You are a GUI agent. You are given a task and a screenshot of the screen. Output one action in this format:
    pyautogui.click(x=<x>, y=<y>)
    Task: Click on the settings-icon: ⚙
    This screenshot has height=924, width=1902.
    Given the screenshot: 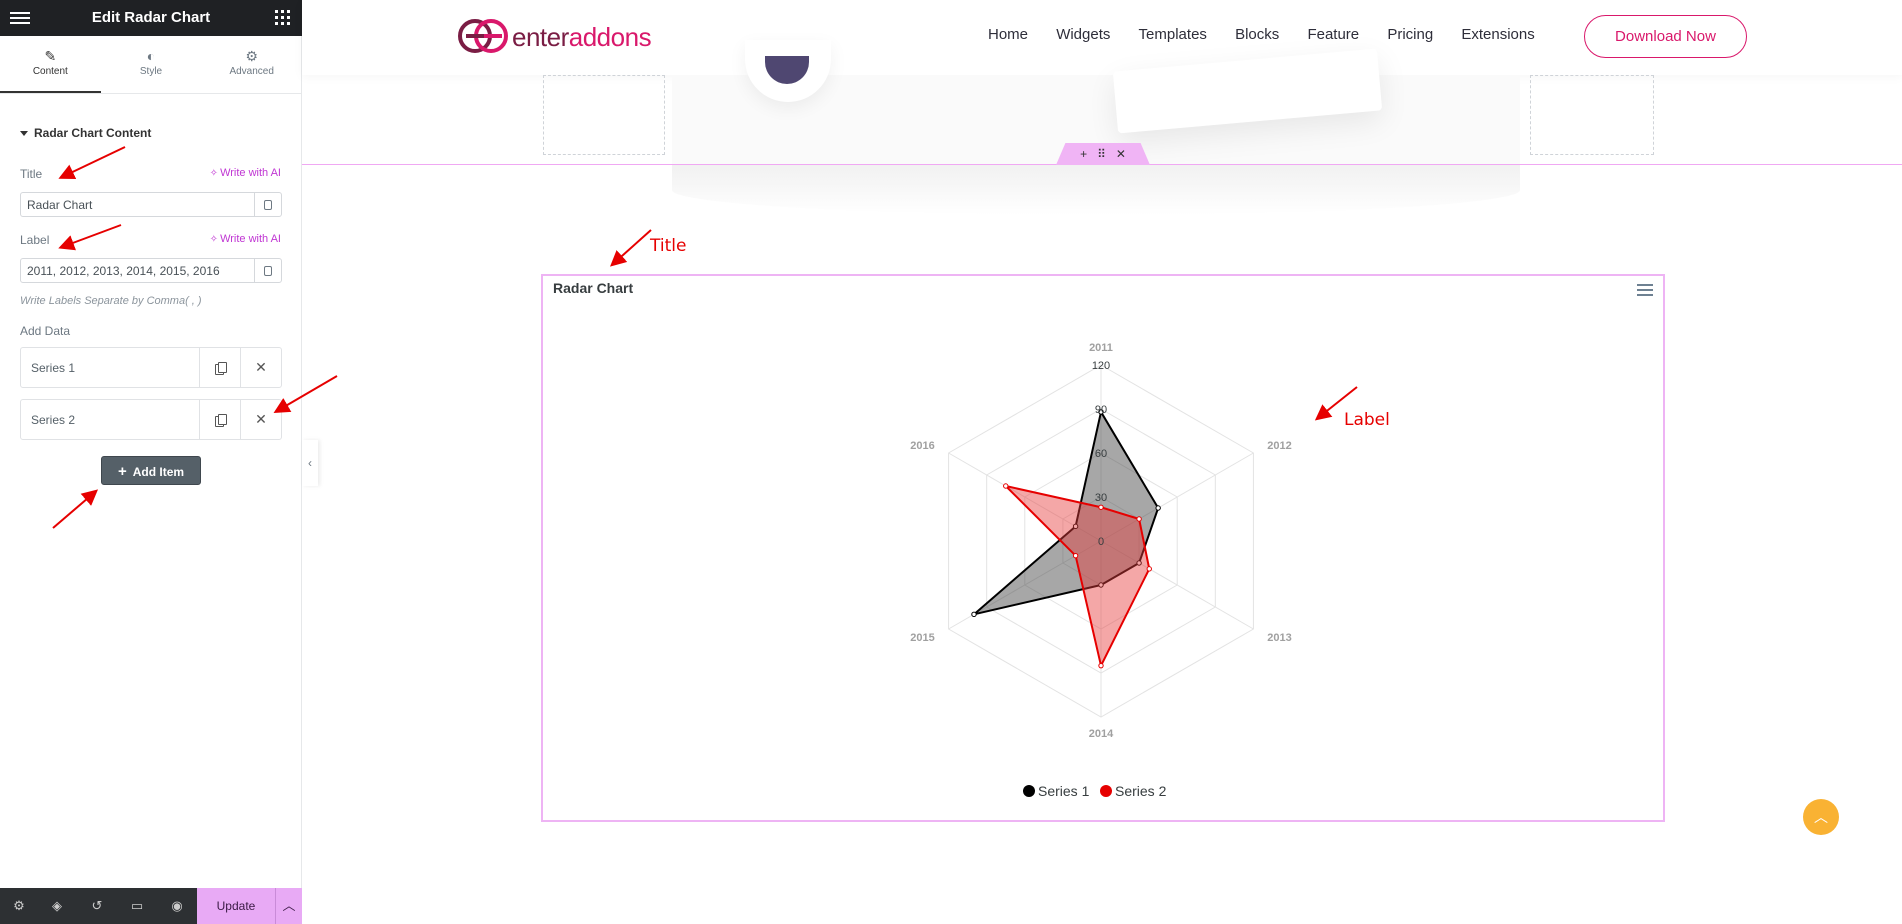 What is the action you would take?
    pyautogui.click(x=19, y=906)
    